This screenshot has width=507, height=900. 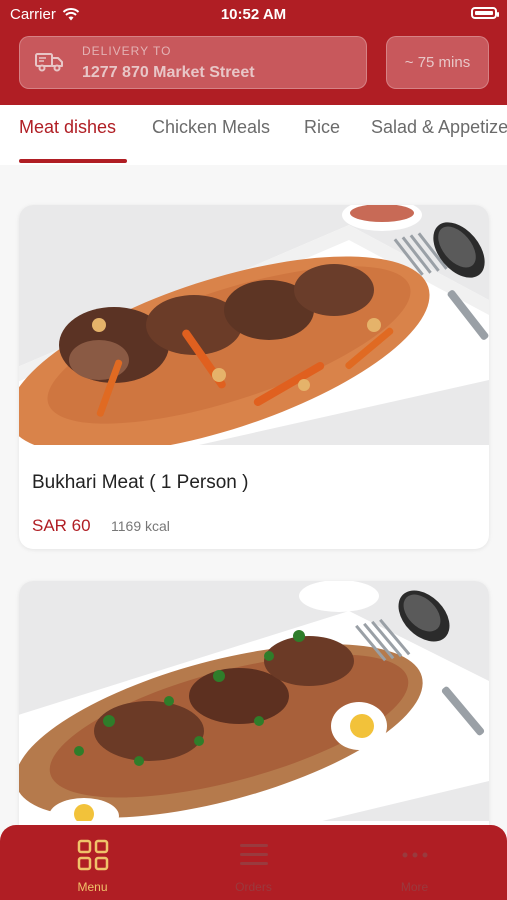 I want to click on active-tab-indicator, so click(x=73, y=161).